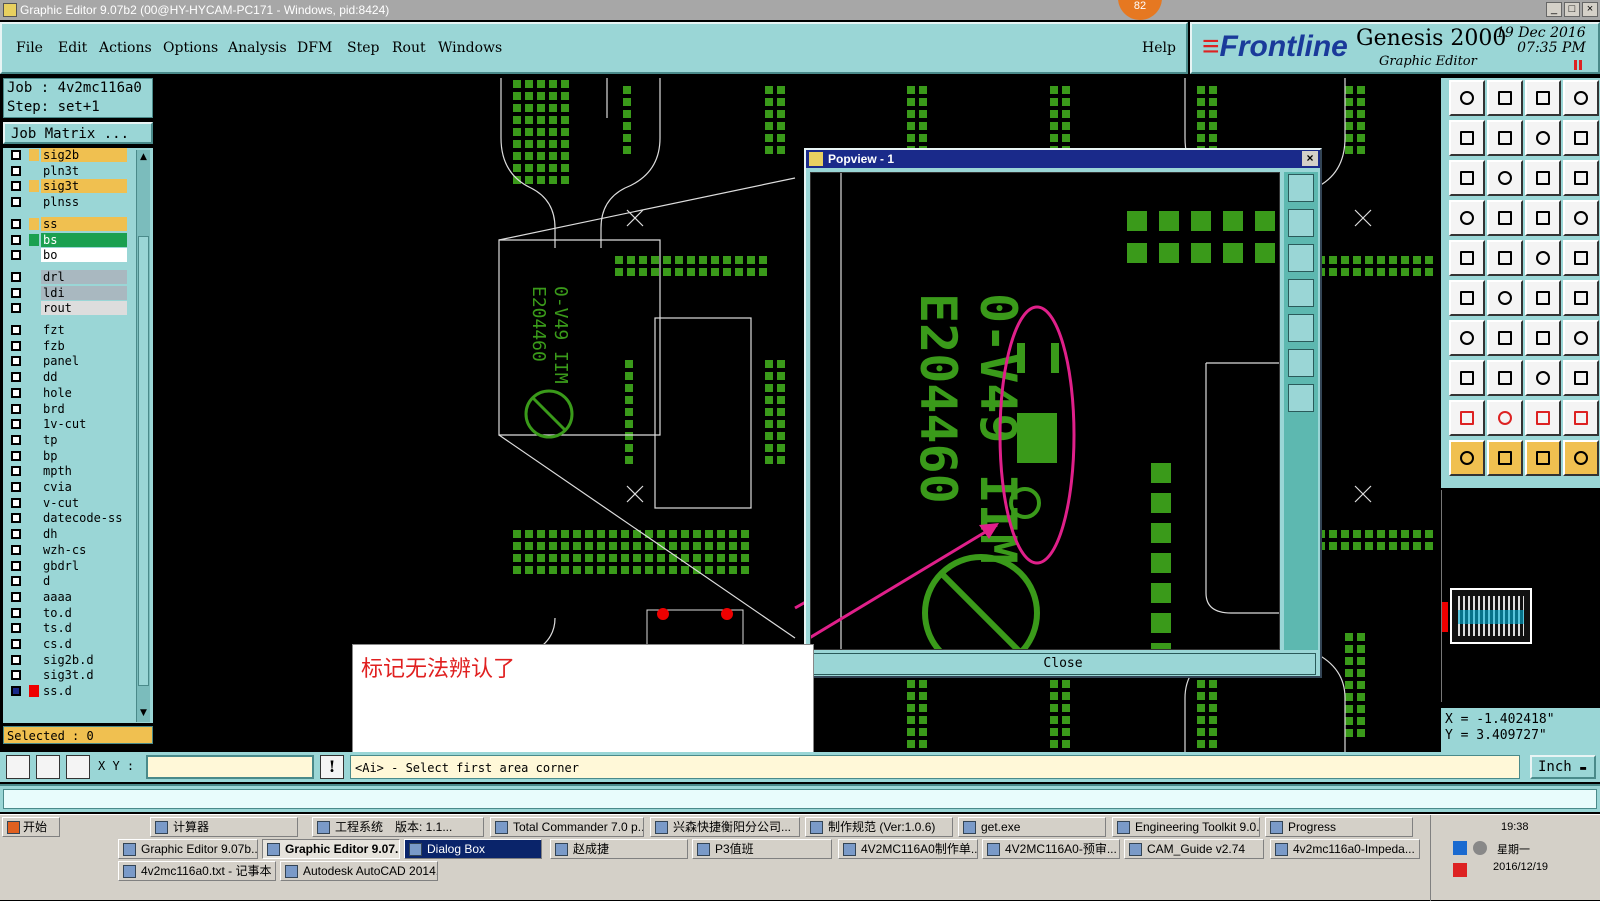 This screenshot has height=901, width=1600. What do you see at coordinates (1505, 338) in the screenshot?
I see `slash-tool-icon` at bounding box center [1505, 338].